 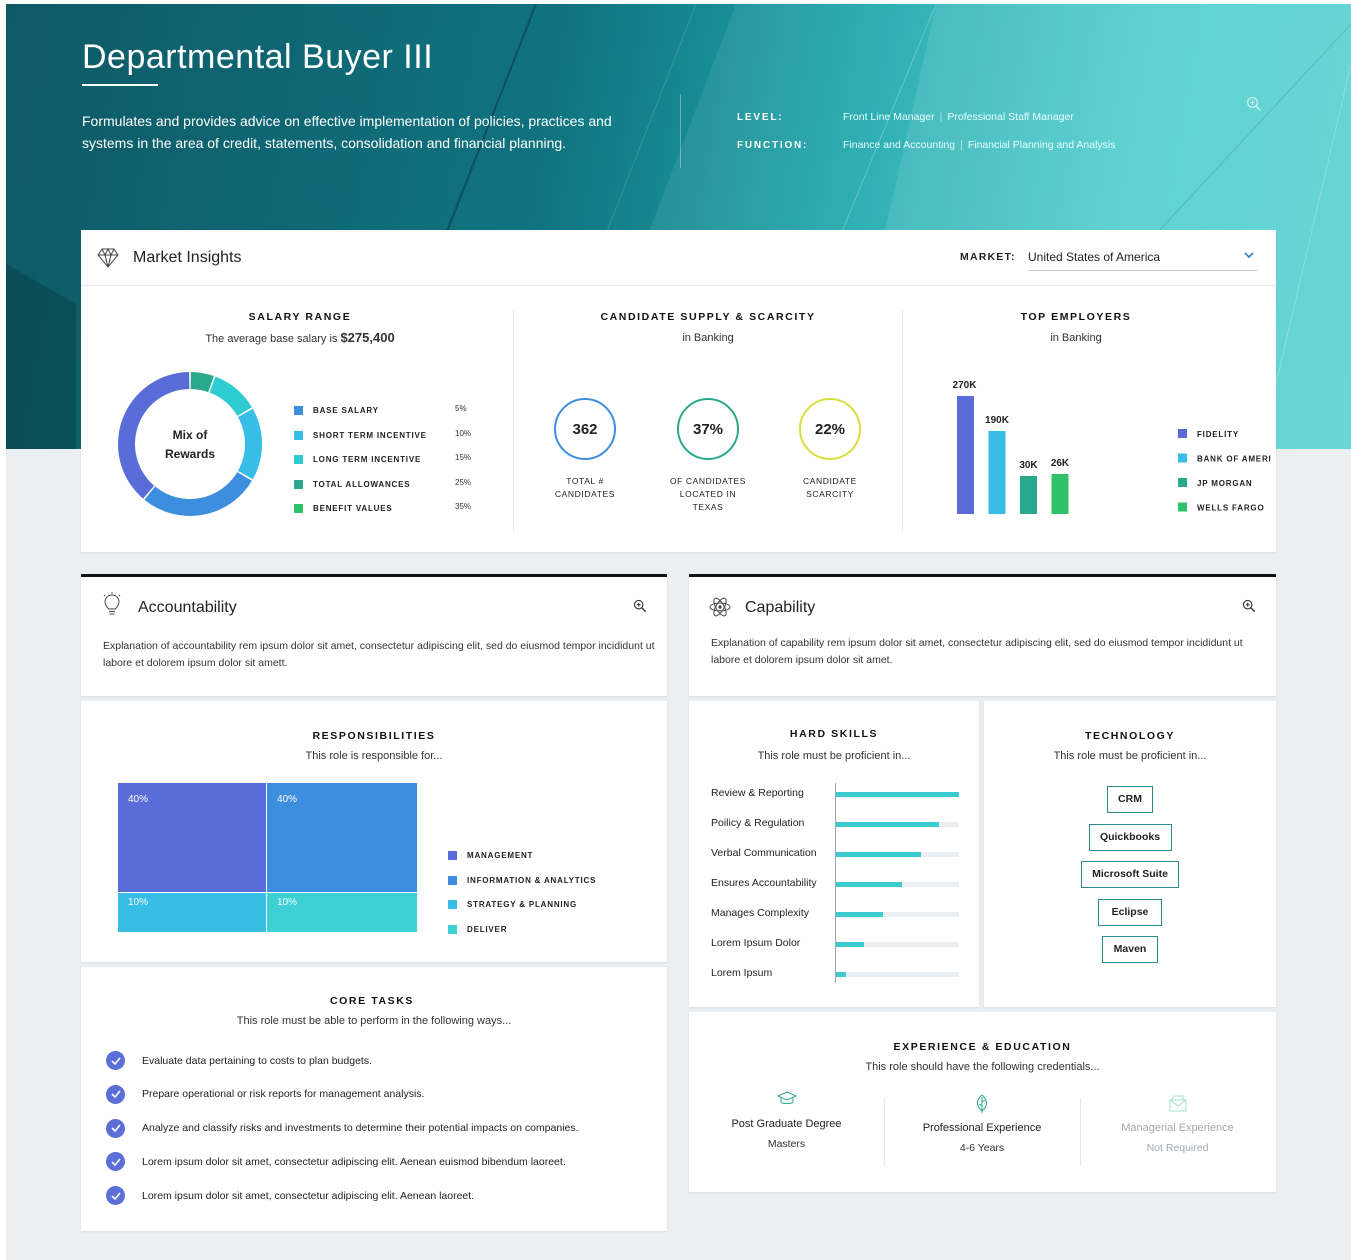 I want to click on salary-legend-item: BENEFIT VALUES, so click(x=343, y=508).